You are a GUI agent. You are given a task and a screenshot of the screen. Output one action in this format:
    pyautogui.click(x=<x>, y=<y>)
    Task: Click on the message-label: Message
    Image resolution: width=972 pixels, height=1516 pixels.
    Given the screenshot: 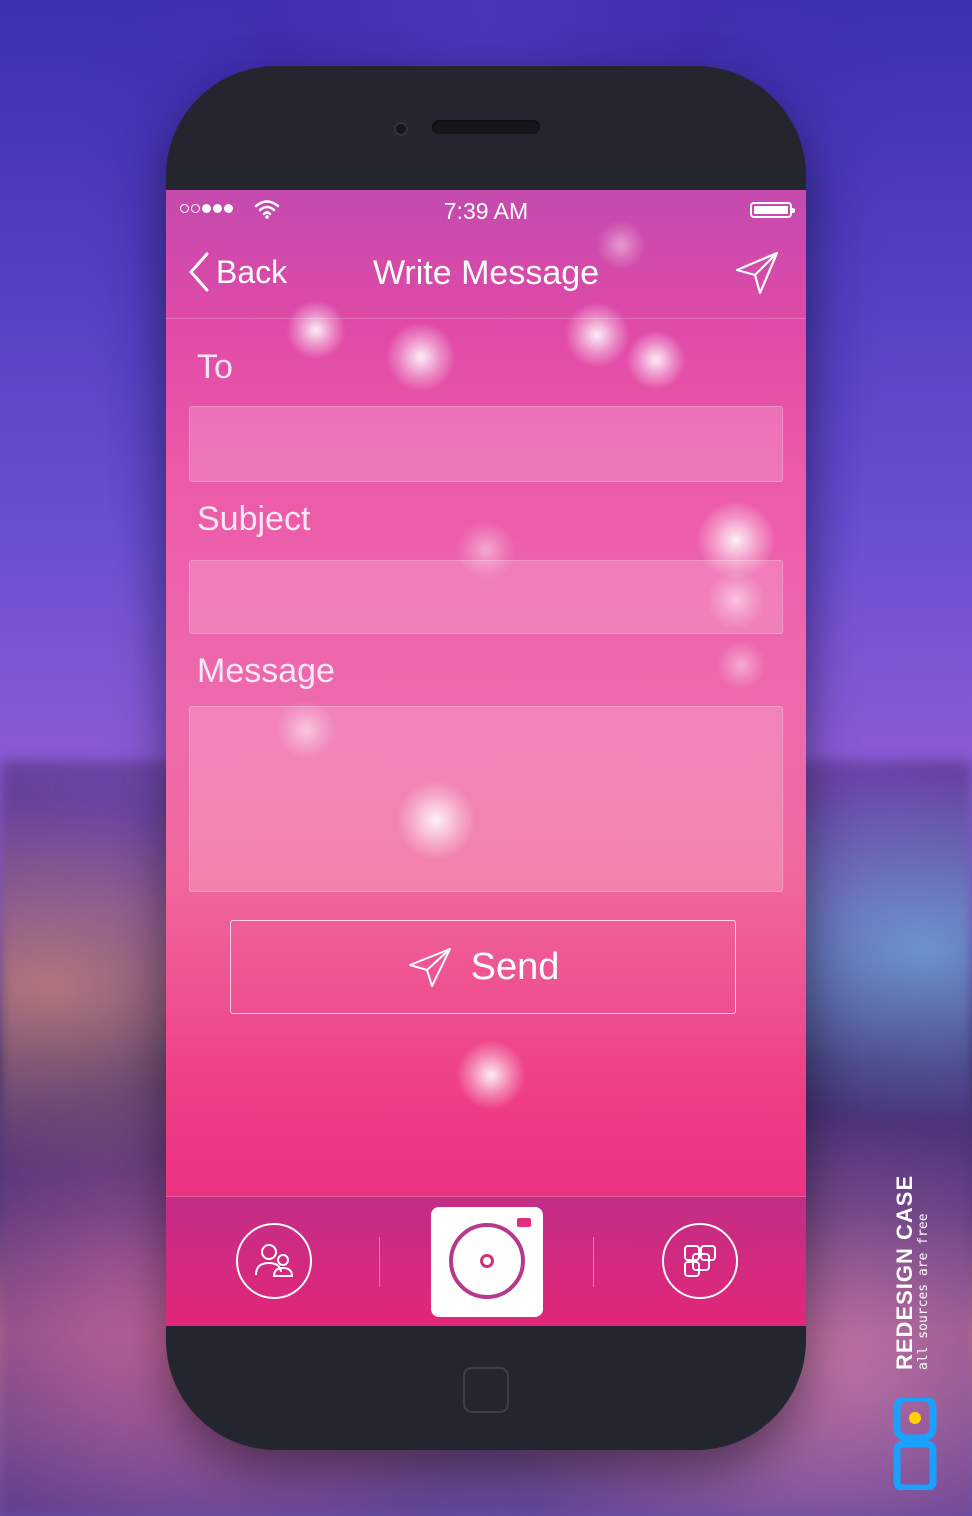 What is the action you would take?
    pyautogui.click(x=266, y=671)
    